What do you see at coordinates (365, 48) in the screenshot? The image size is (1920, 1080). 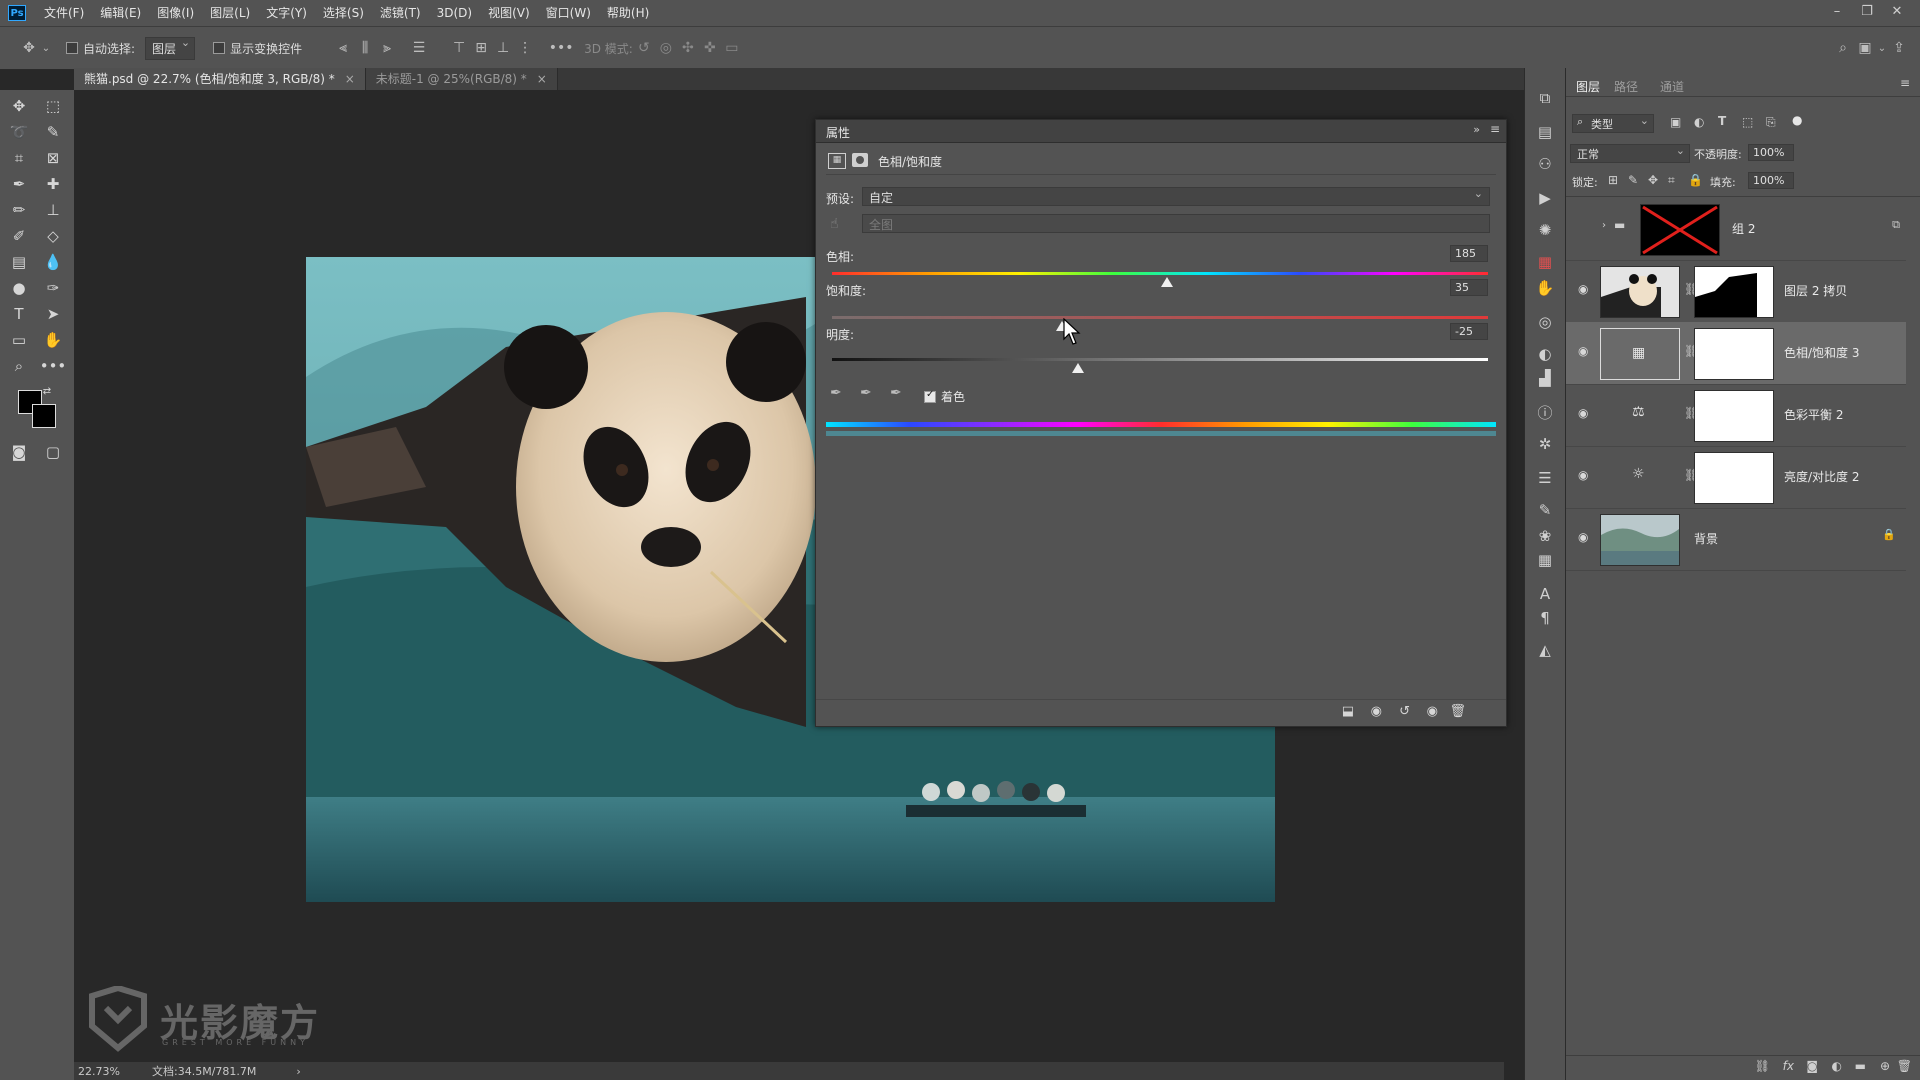 I see `align-center-icon: ⫼` at bounding box center [365, 48].